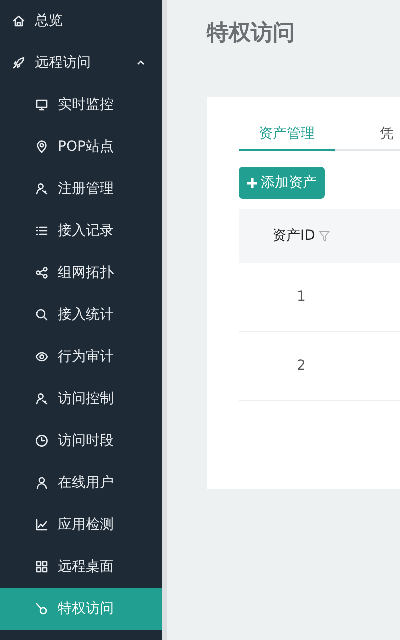 The image size is (400, 640). I want to click on sidebar-item: 远程桌面, so click(81, 567).